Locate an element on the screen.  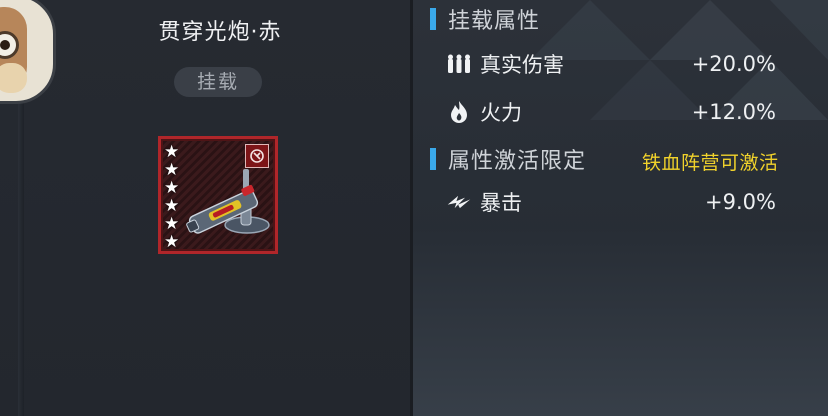
mount-tag: 挂载 is located at coordinates (218, 82).